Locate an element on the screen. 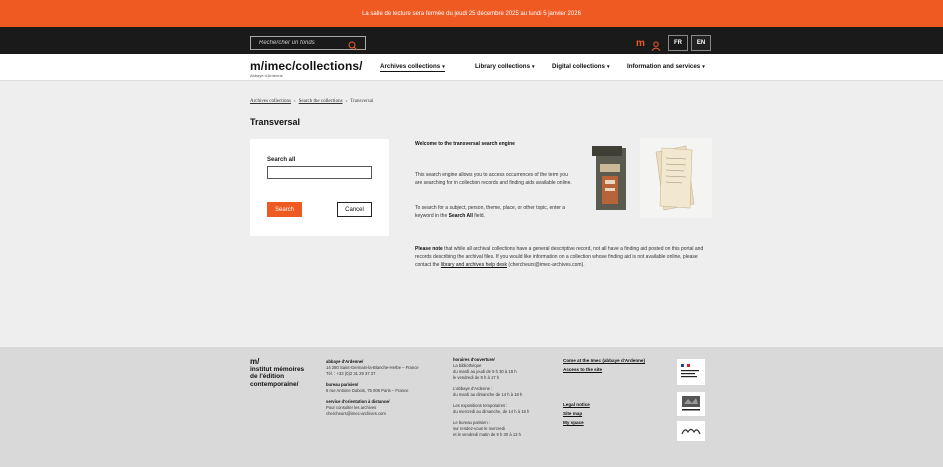 This screenshot has height=467, width=943. lang-en-button: EN is located at coordinates (701, 43).